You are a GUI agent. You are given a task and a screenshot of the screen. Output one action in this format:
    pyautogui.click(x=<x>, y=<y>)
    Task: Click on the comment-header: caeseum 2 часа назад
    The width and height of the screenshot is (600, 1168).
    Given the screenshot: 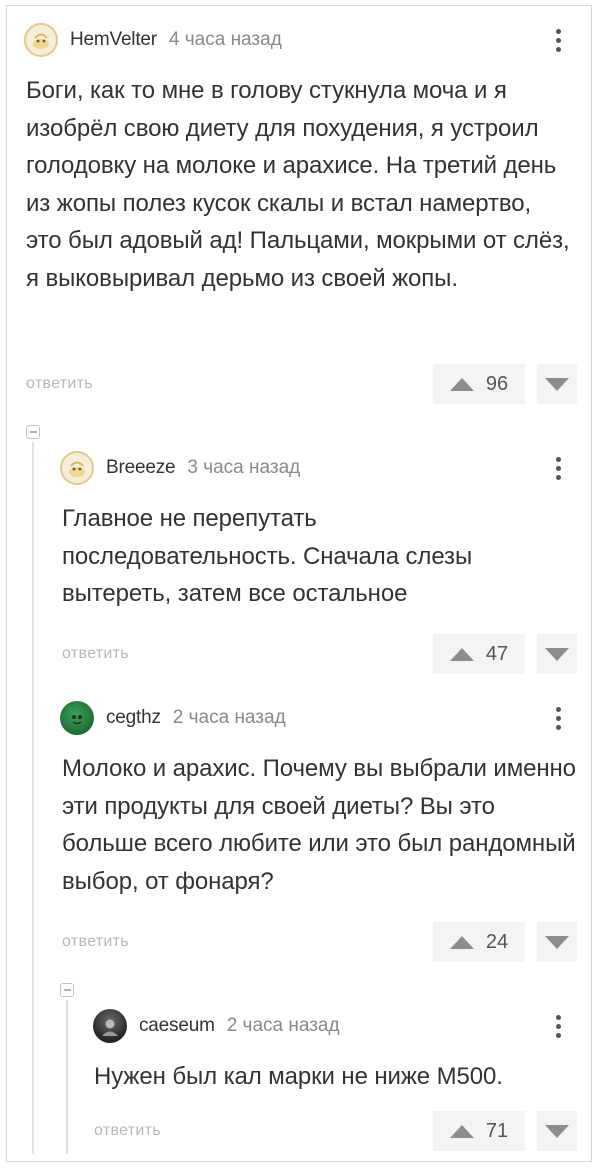 What is the action you would take?
    pyautogui.click(x=216, y=1026)
    